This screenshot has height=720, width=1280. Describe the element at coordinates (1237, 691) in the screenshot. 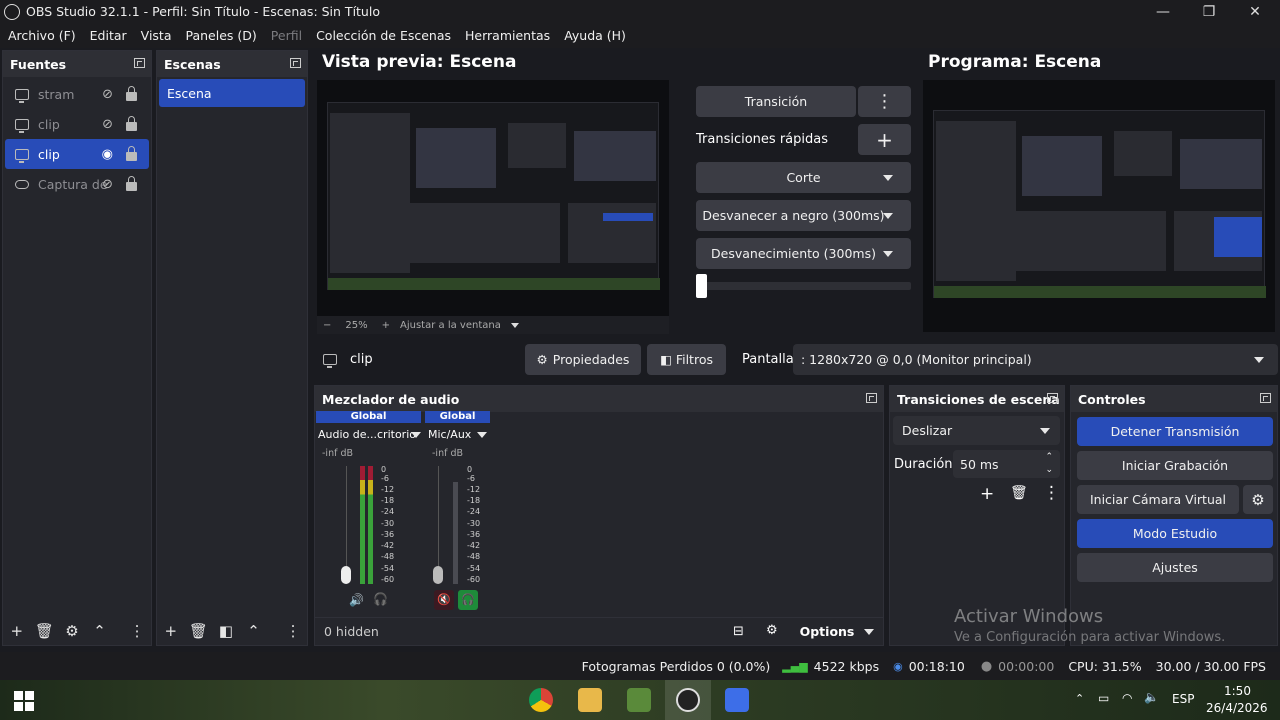

I see `clock-time: 1:50` at that location.